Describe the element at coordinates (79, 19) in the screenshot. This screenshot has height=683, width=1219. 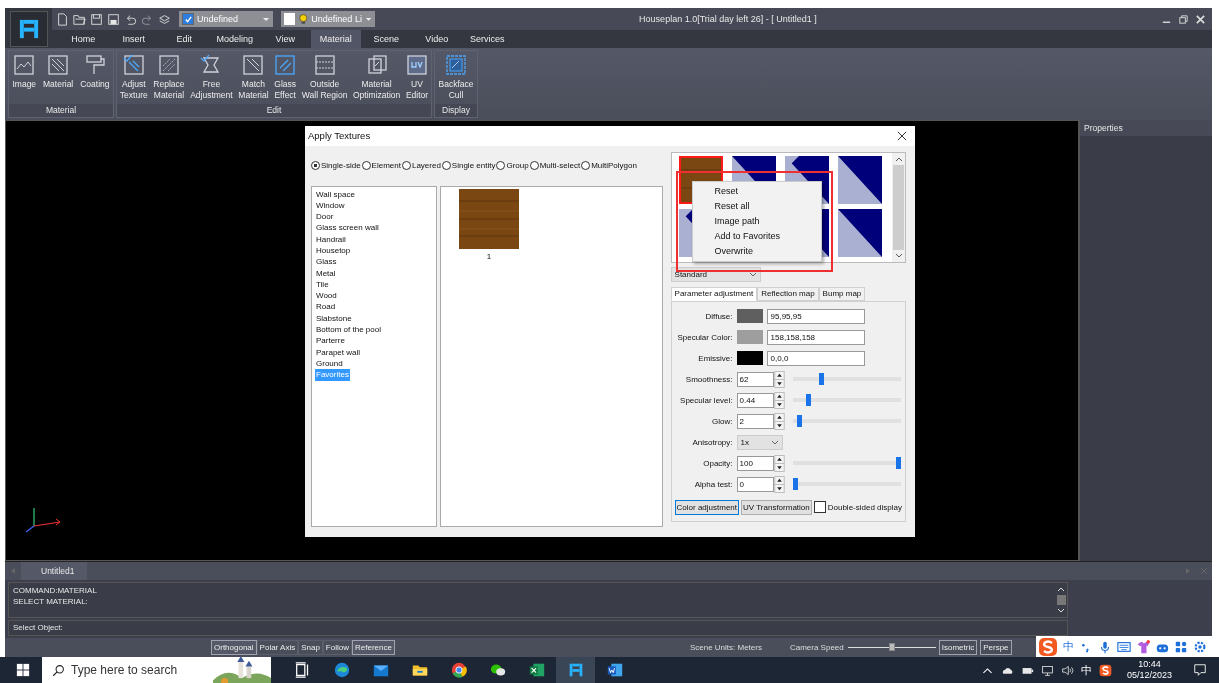
I see `open-folder-icon` at that location.